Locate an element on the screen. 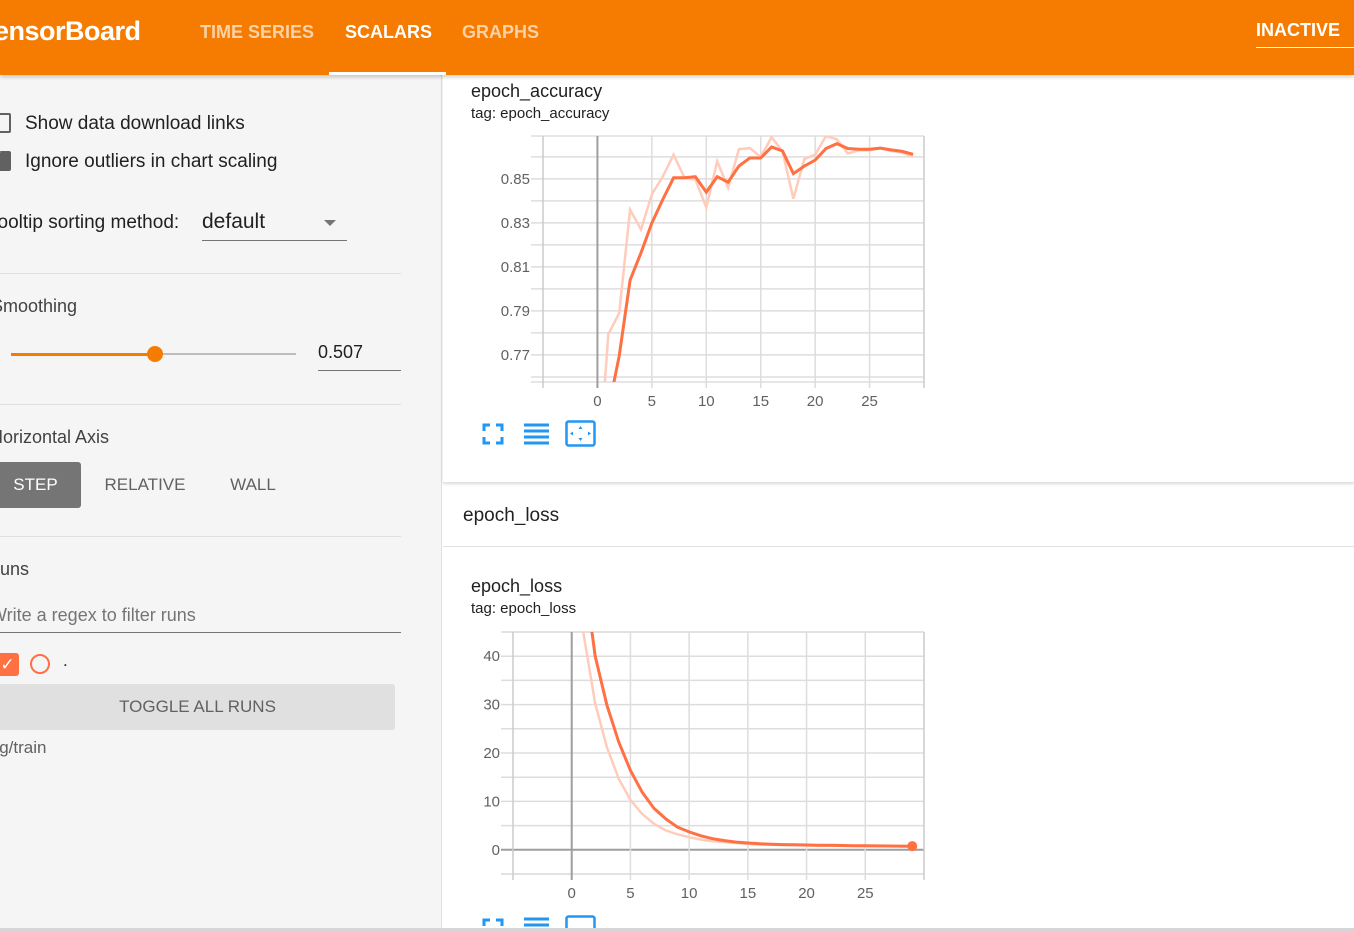  tooltip-sorting-value: default is located at coordinates (234, 221).